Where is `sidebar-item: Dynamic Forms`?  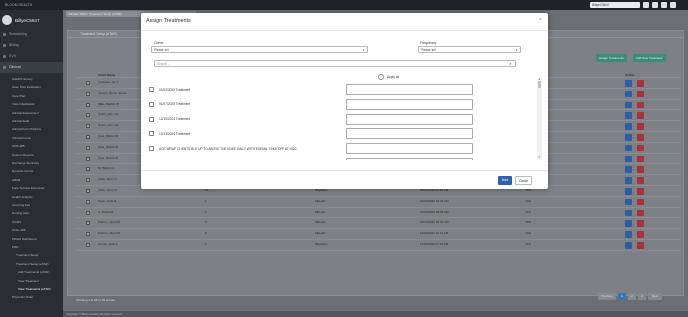
sidebar-item: Dynamic Forms is located at coordinates (31, 172).